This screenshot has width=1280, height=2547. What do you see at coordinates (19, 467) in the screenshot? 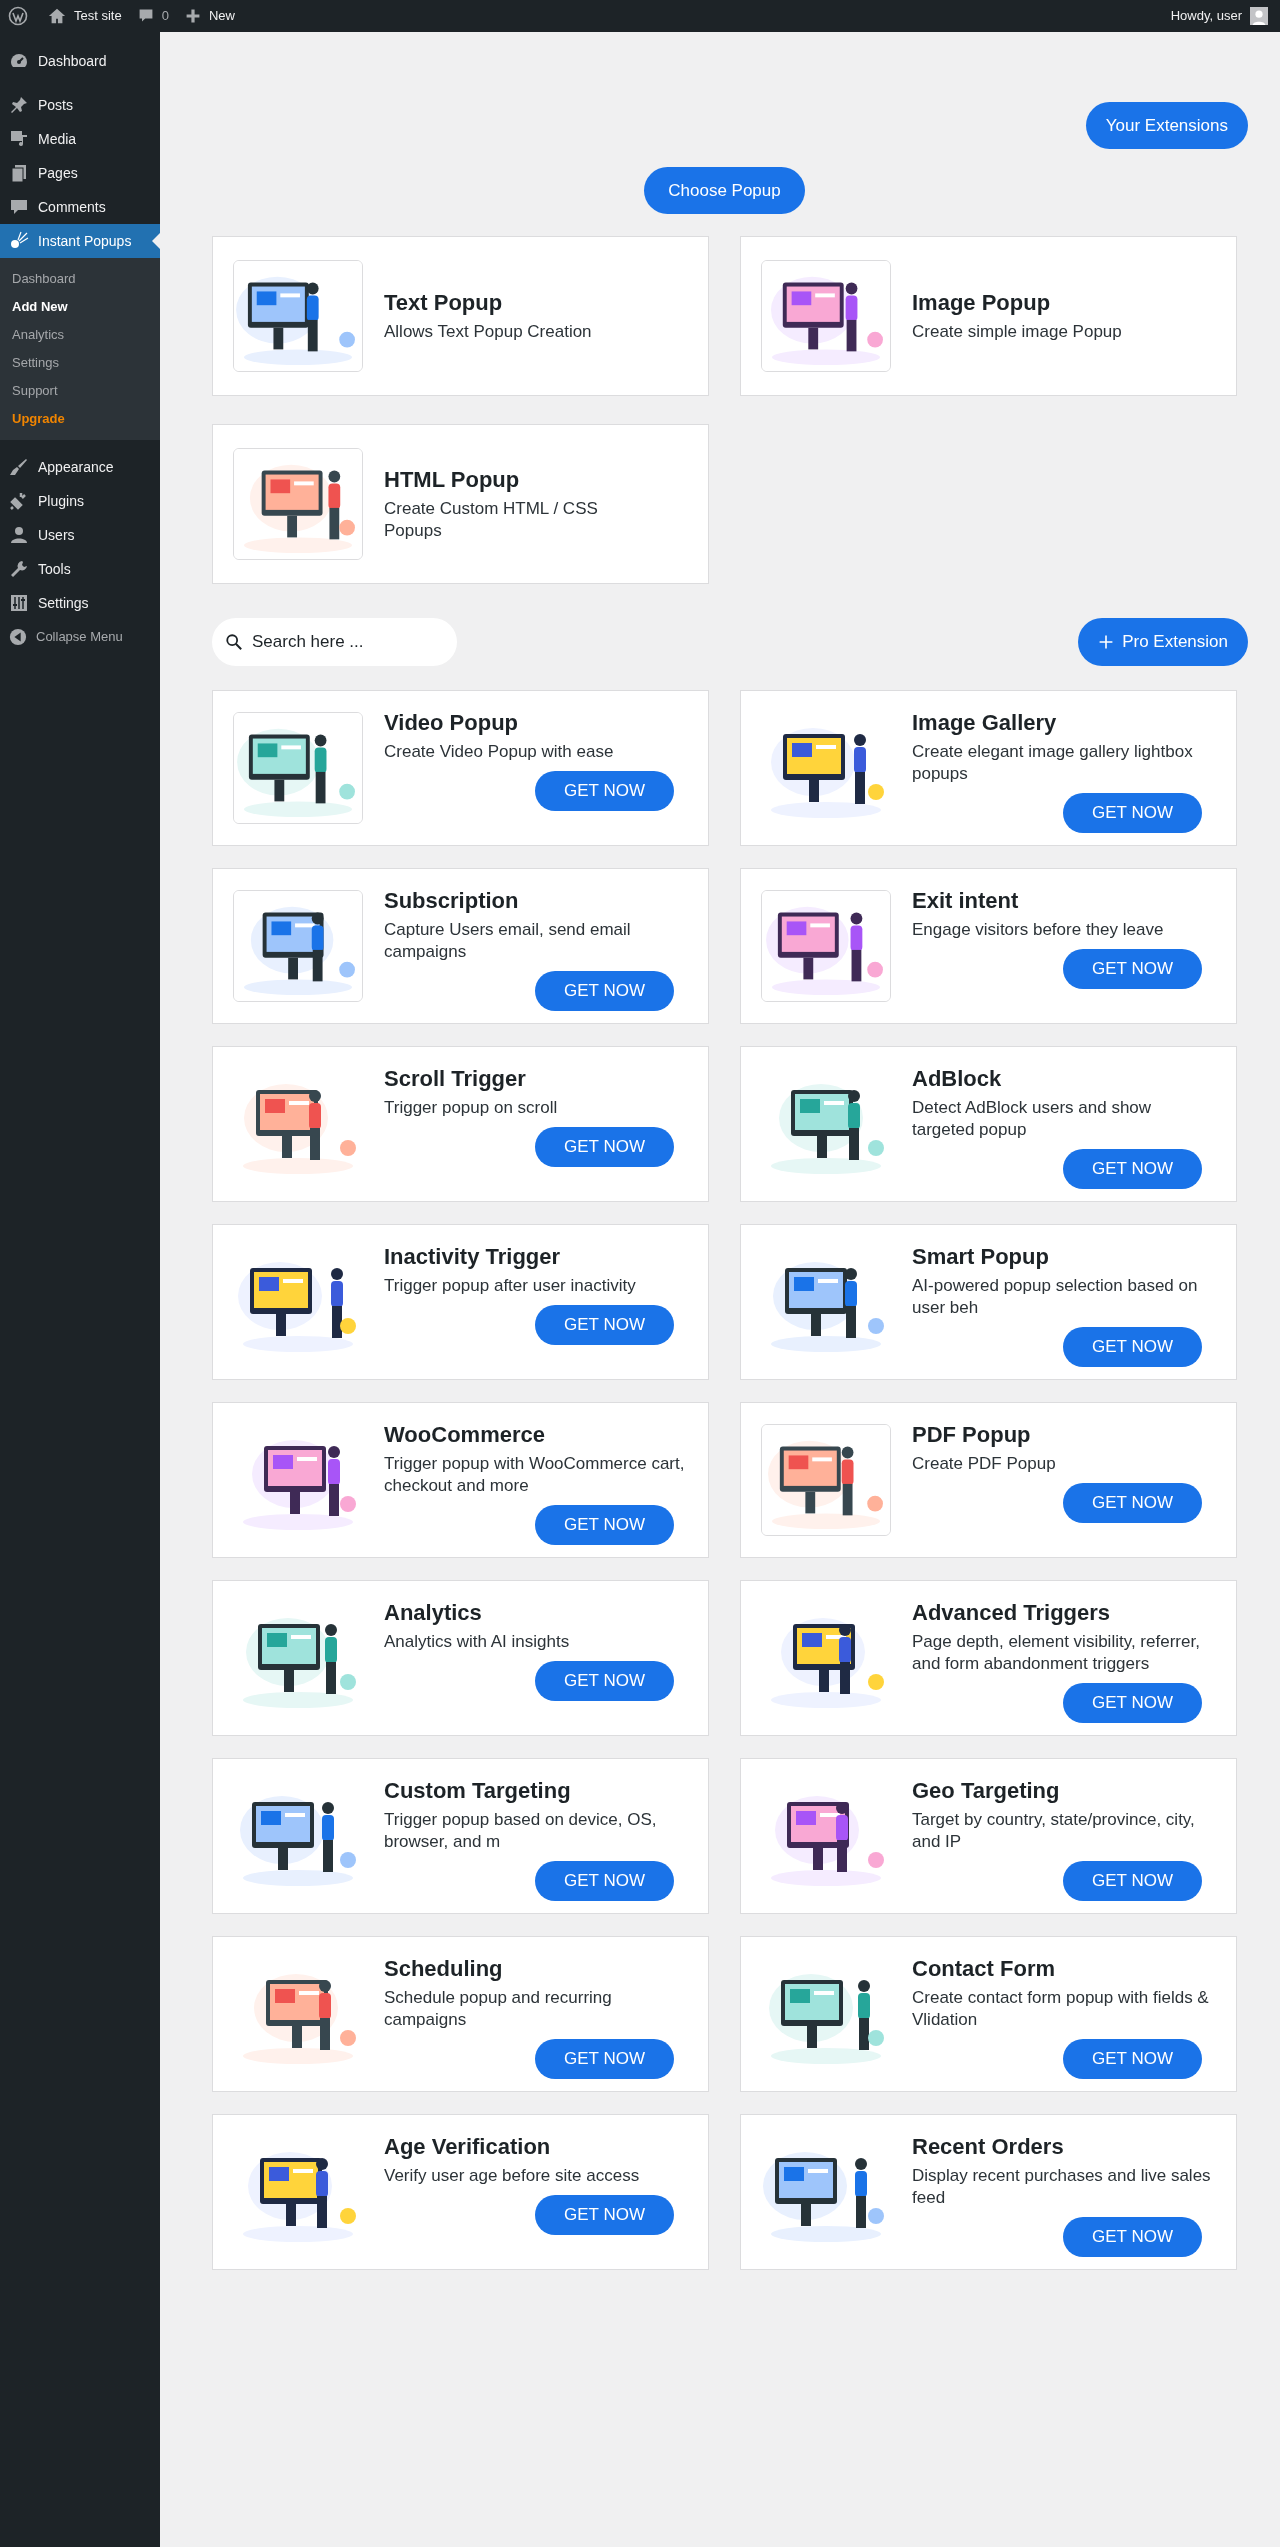
I see `brush-icon` at bounding box center [19, 467].